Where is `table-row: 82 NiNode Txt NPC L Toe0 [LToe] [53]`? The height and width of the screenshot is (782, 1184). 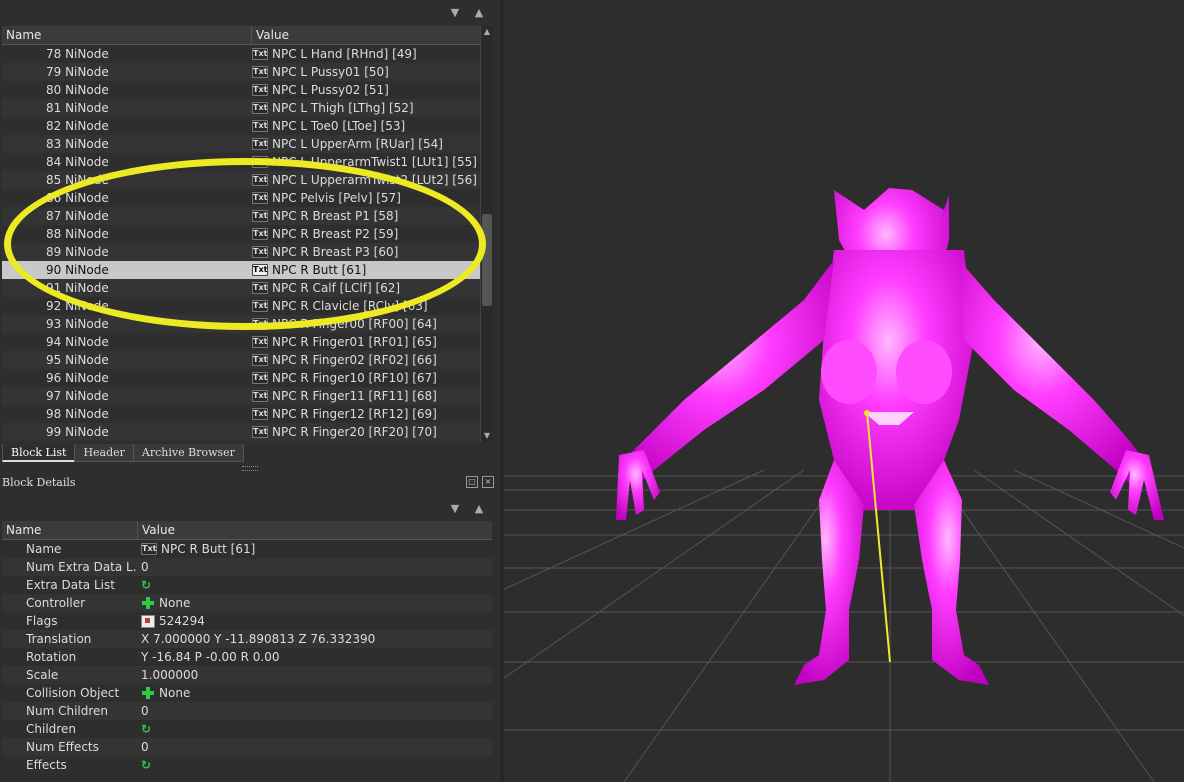 table-row: 82 NiNode Txt NPC L Toe0 [LToe] [53] is located at coordinates (241, 126).